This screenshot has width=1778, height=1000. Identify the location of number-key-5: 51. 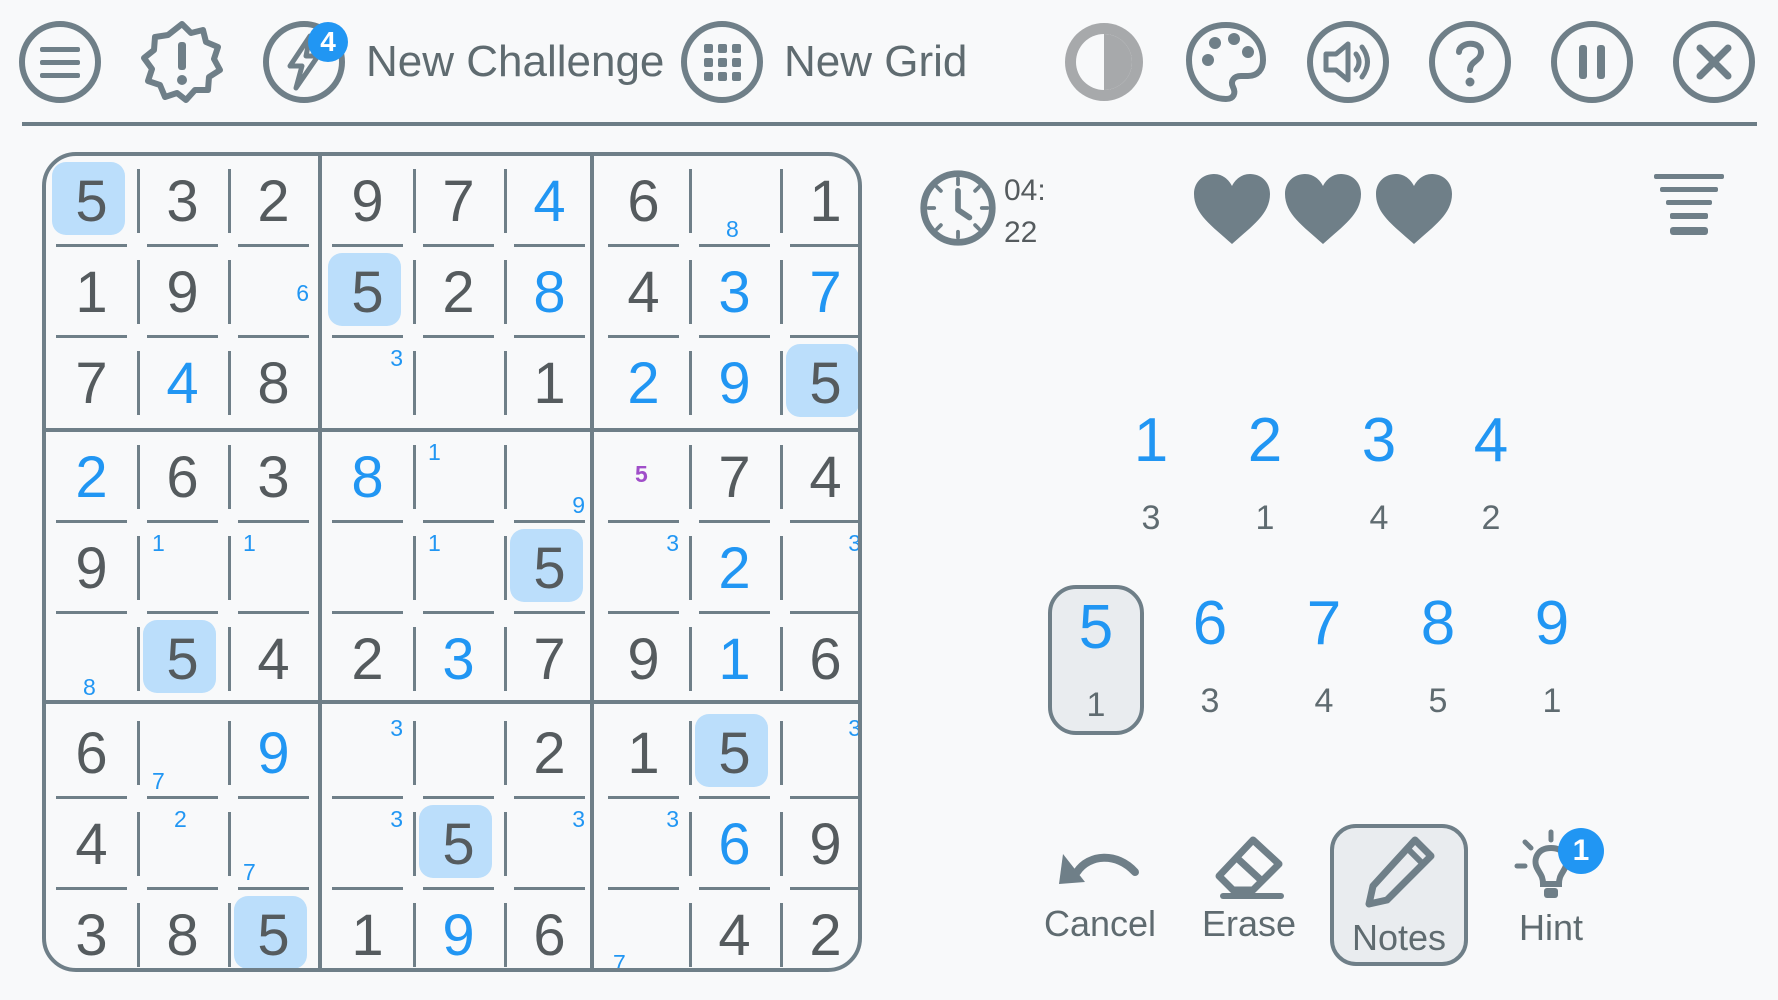
(1096, 660).